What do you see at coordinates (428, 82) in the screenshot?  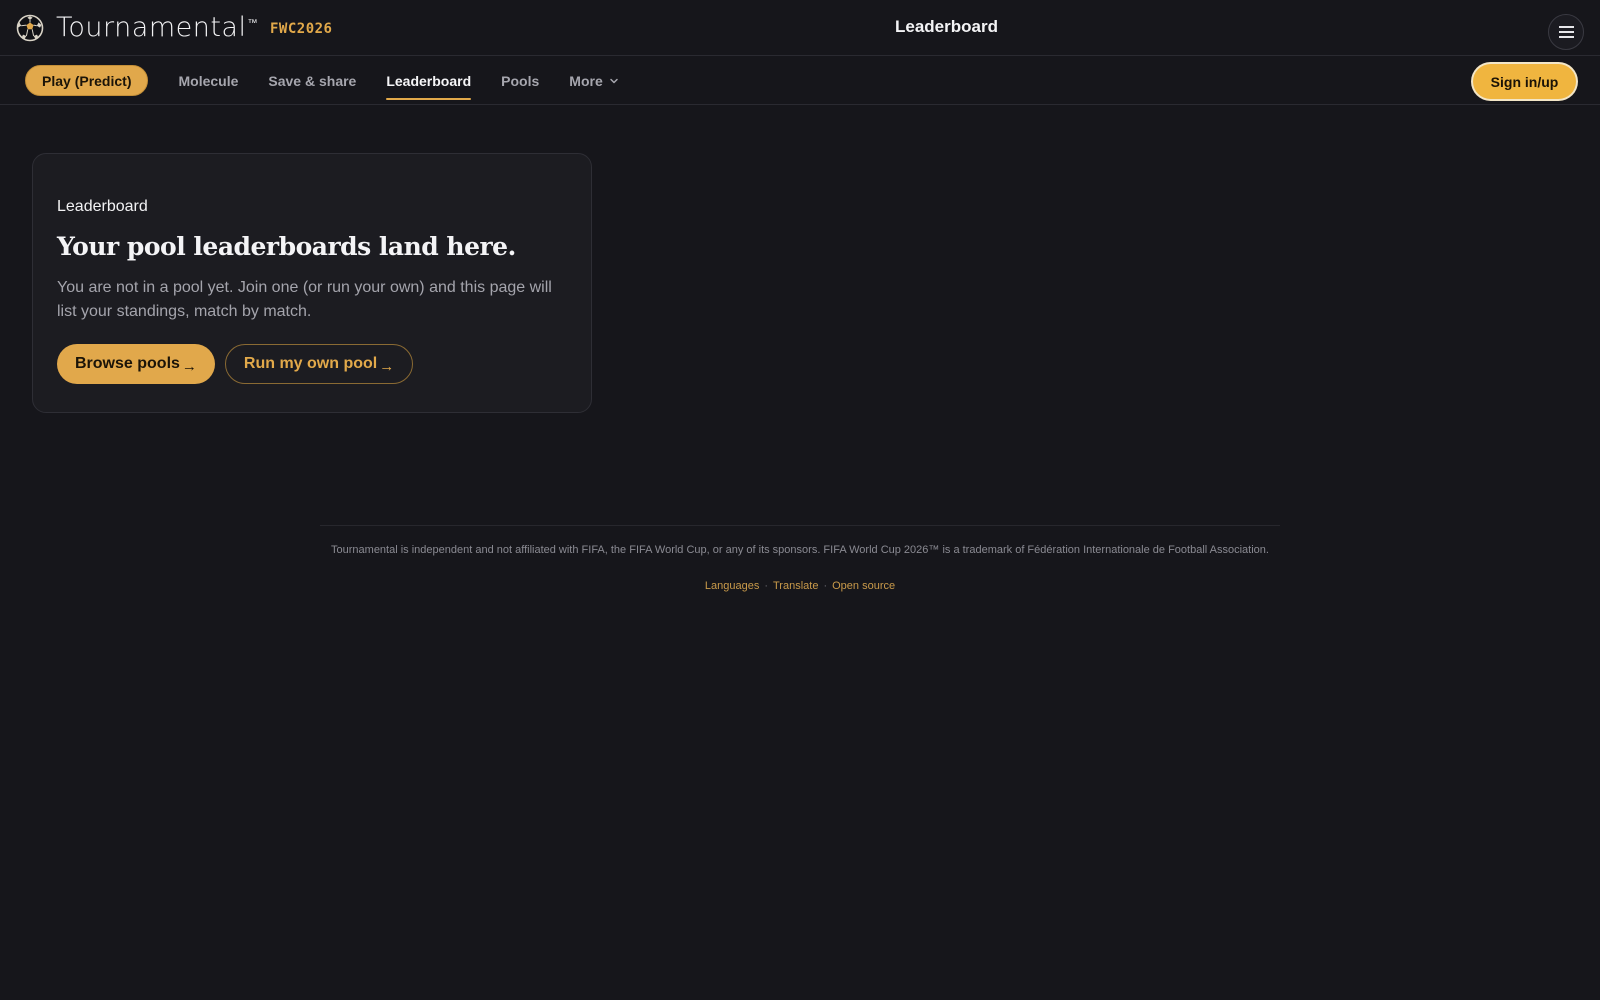 I see `nav-leaderboard: Leaderboard` at bounding box center [428, 82].